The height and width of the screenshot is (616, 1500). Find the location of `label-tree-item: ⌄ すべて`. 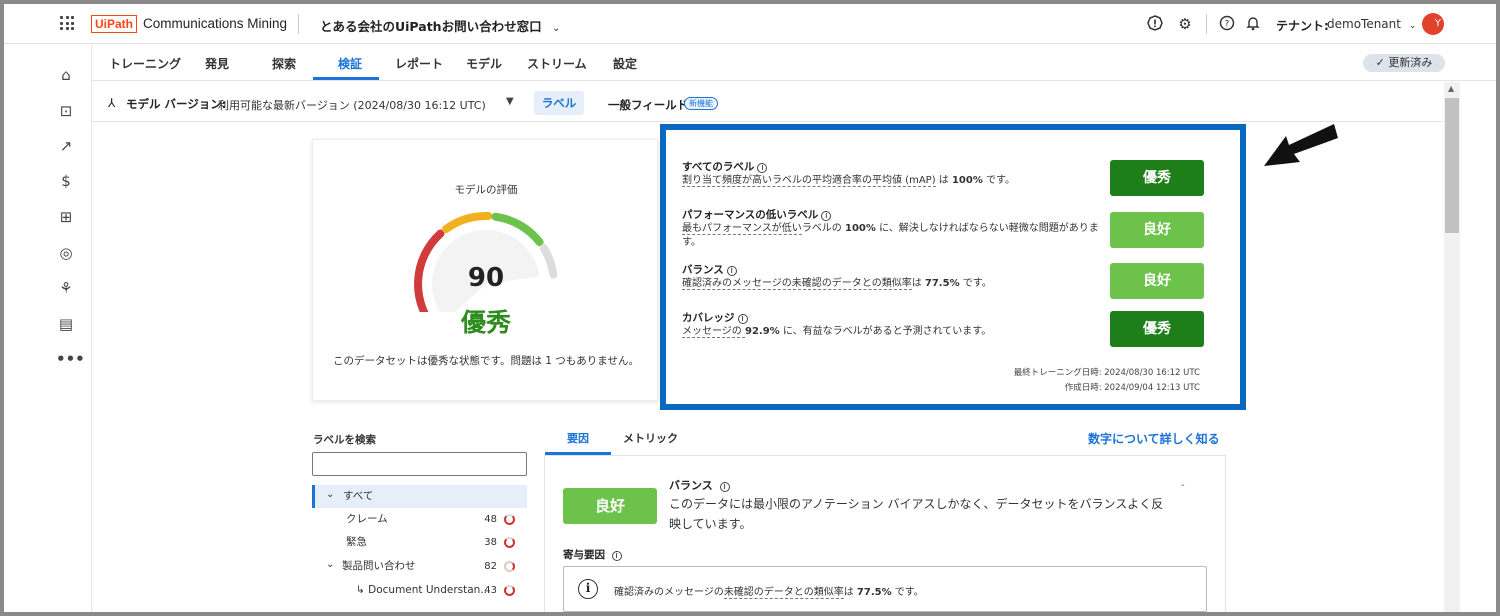

label-tree-item: ⌄ すべて is located at coordinates (419, 496).